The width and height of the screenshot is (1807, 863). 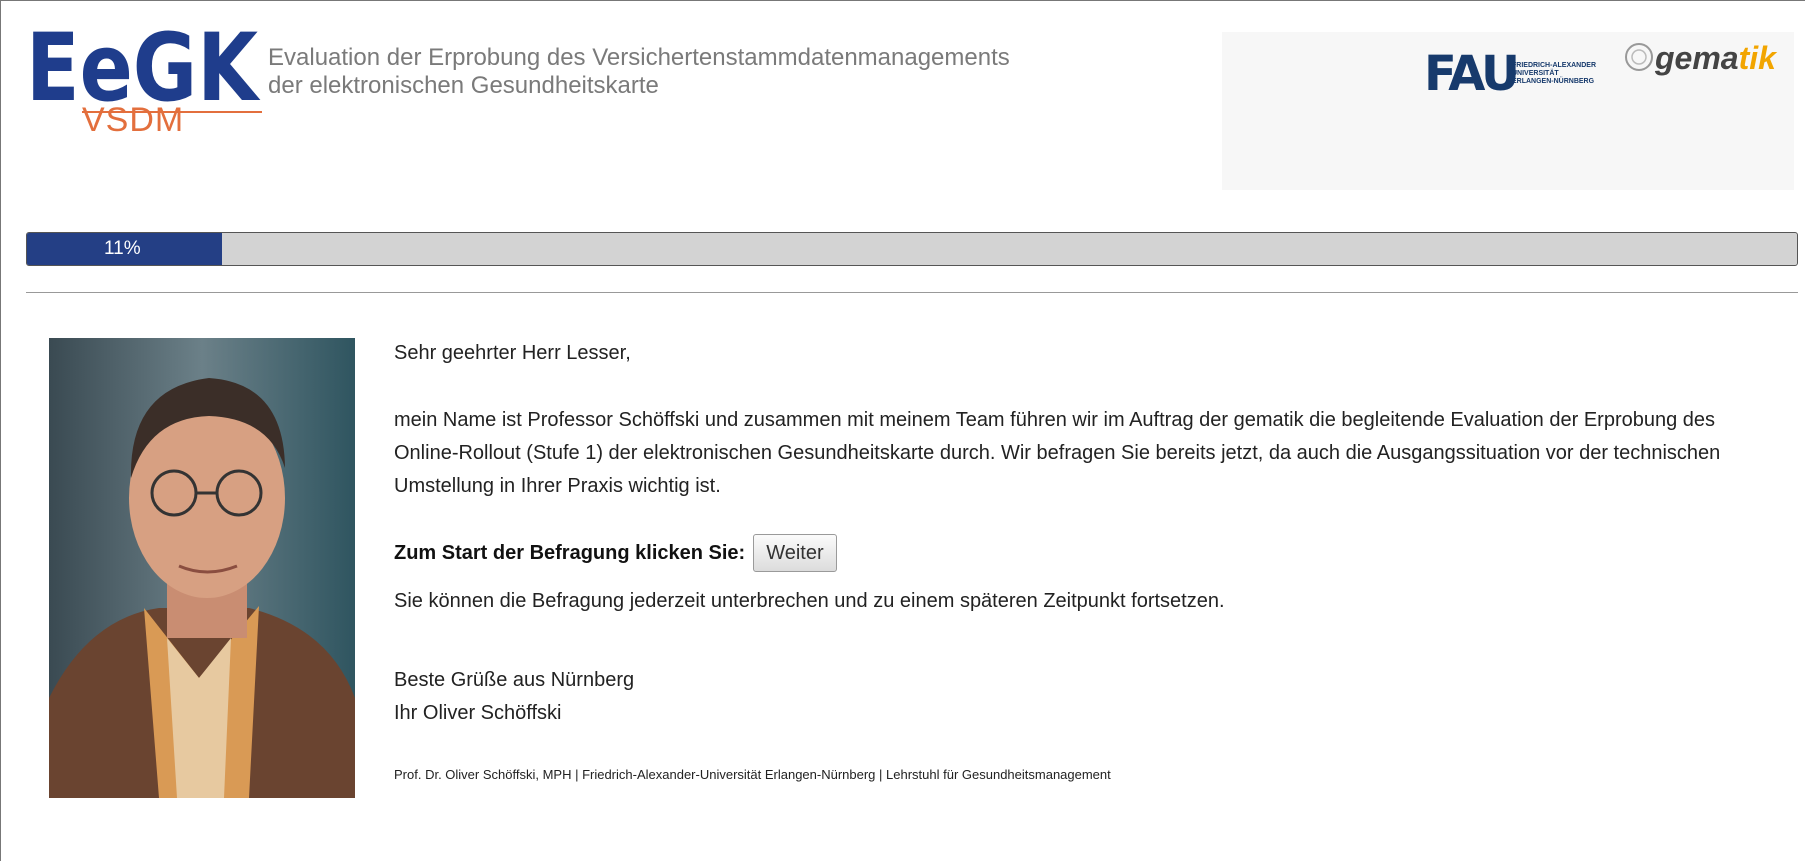 What do you see at coordinates (912, 249) in the screenshot?
I see `progress-bar` at bounding box center [912, 249].